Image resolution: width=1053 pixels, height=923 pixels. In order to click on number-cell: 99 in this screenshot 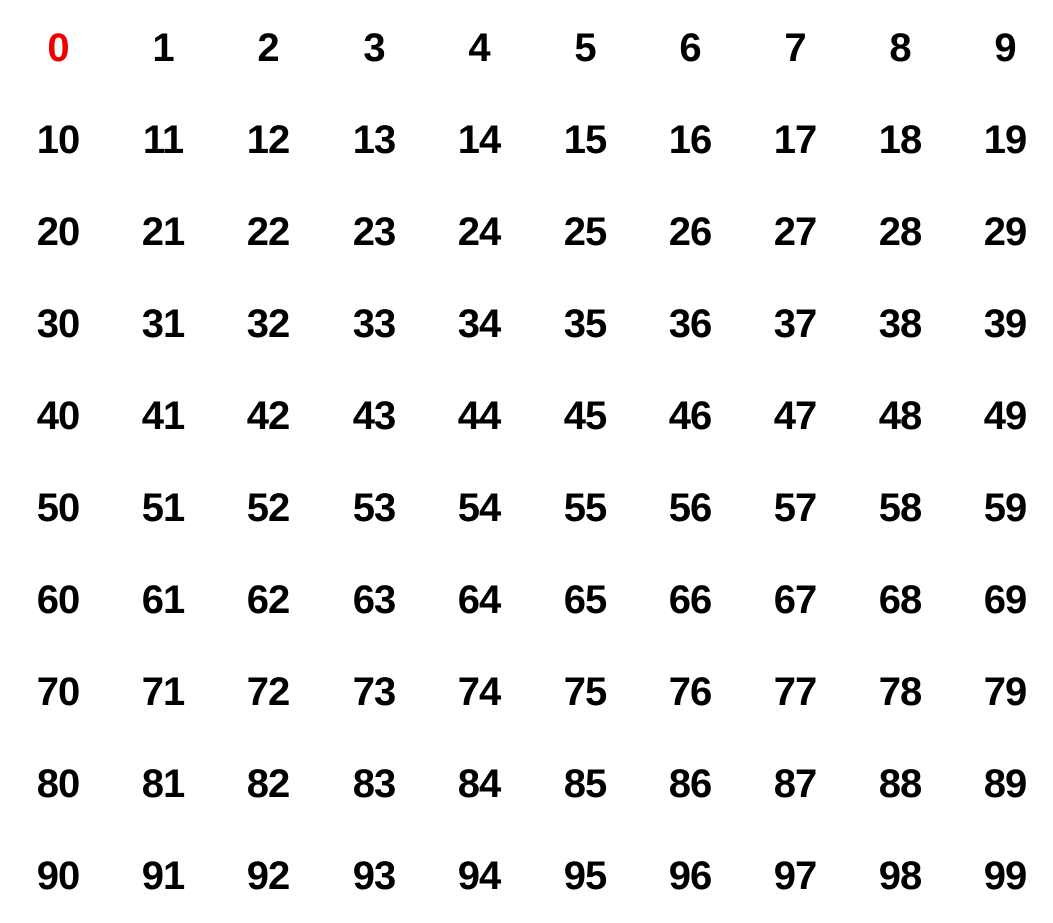, I will do `click(1005, 876)`.